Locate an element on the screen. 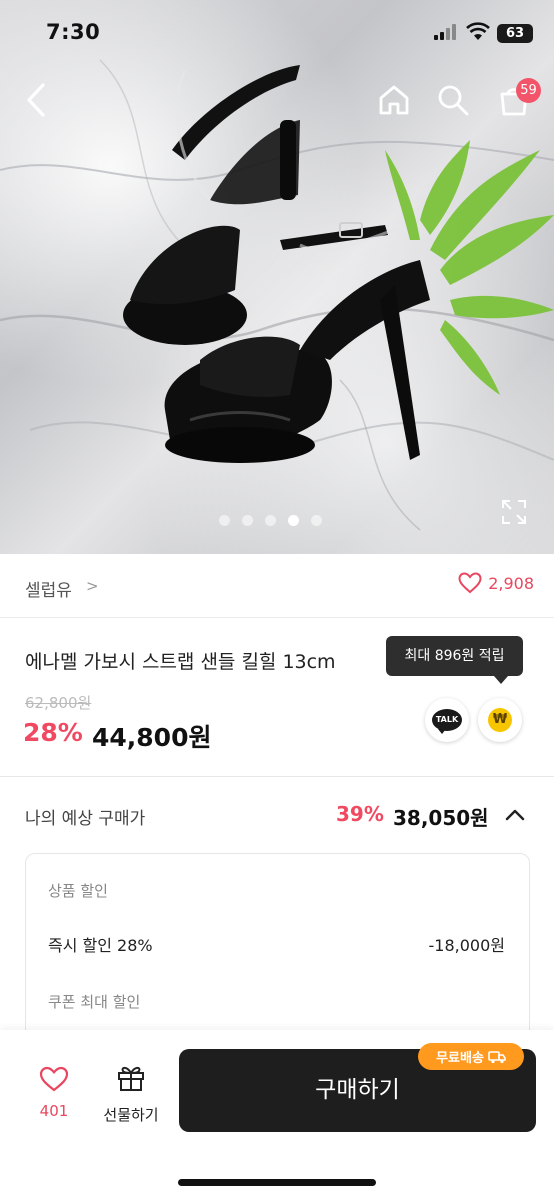  points-tooltip: 최대 896원 적립 is located at coordinates (454, 656).